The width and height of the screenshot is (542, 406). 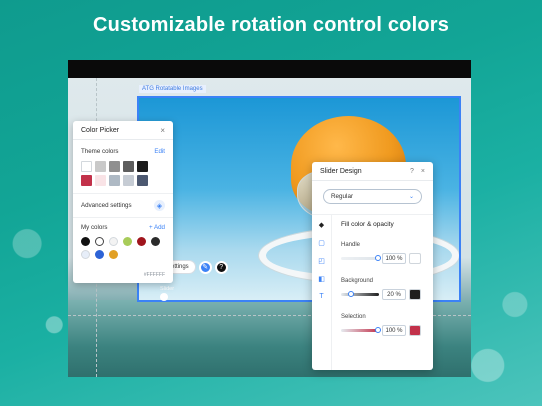 What do you see at coordinates (321, 260) in the screenshot?
I see `corners-icon: ◰` at bounding box center [321, 260].